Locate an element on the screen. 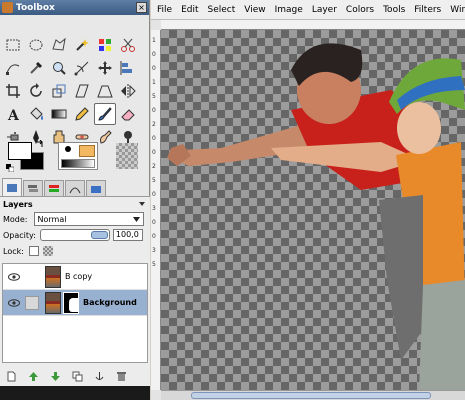 The image size is (465, 400). new-layer-icon is located at coordinates (11, 376).